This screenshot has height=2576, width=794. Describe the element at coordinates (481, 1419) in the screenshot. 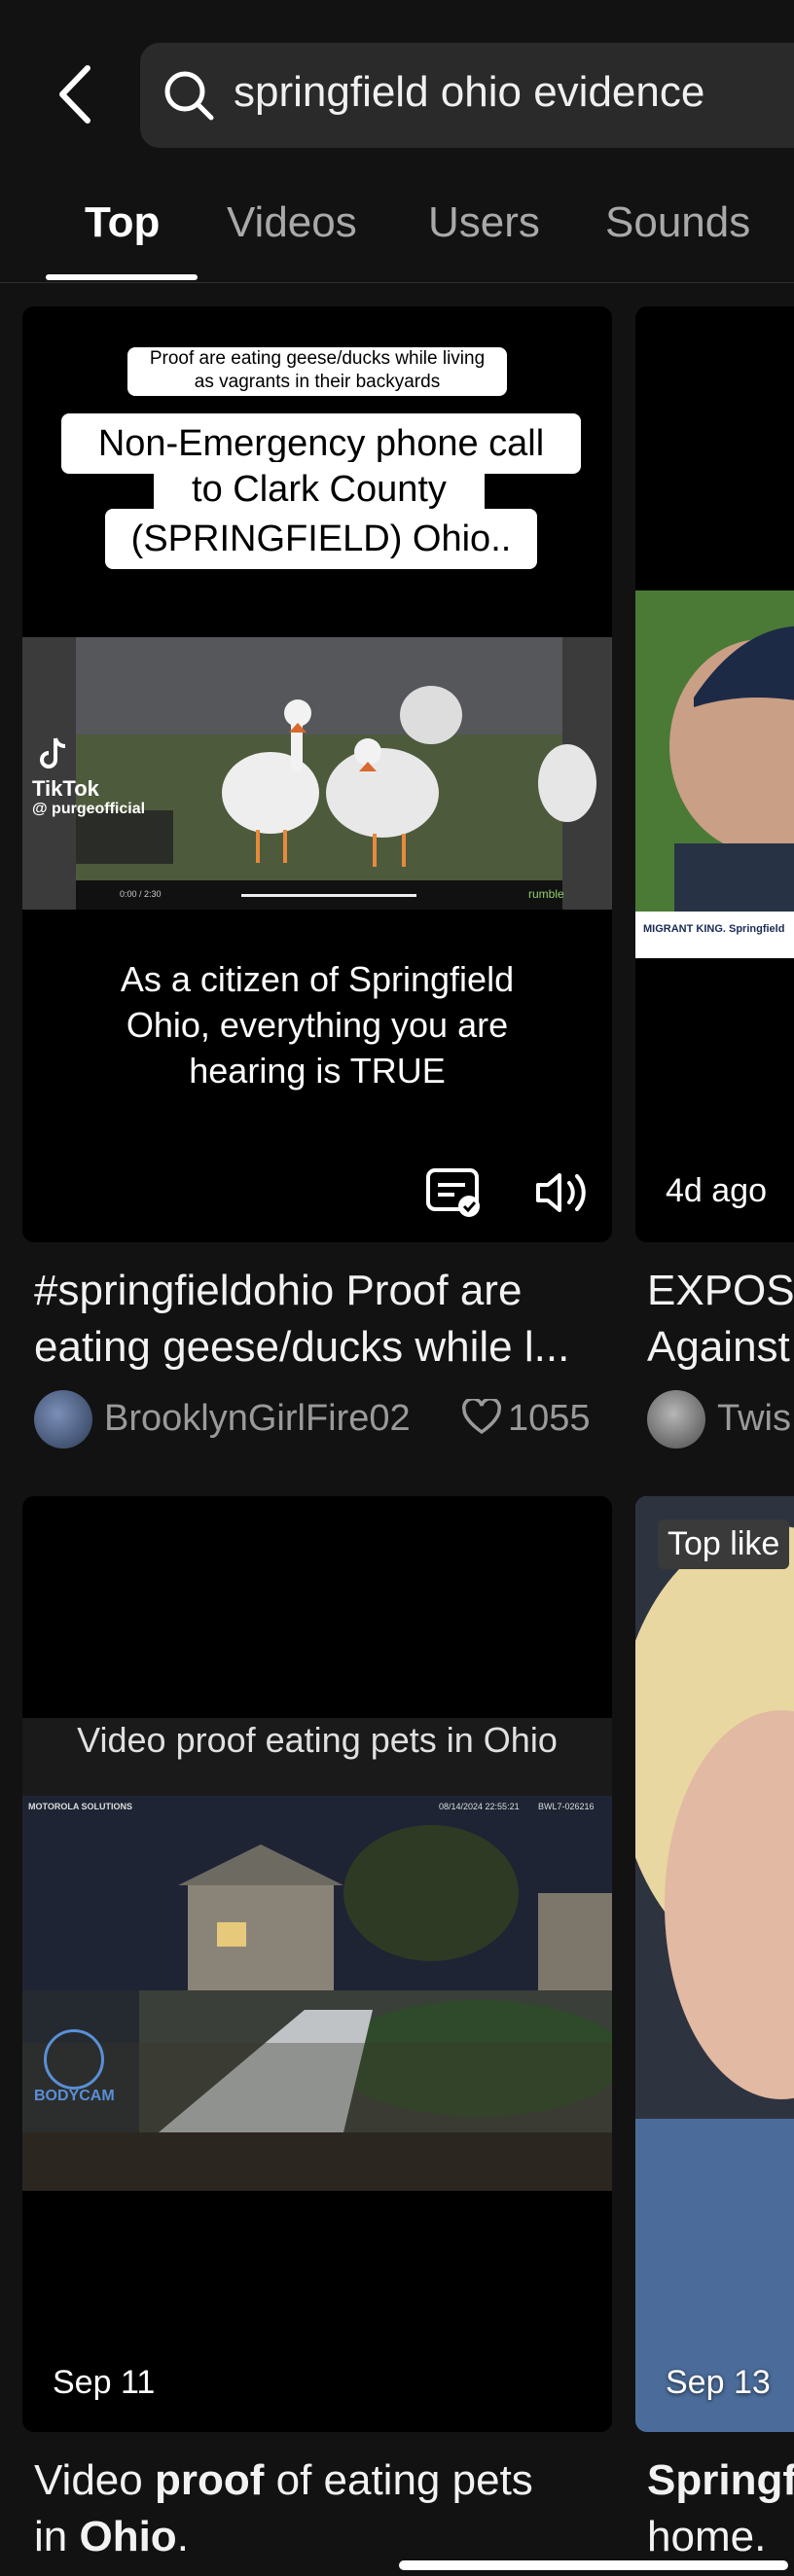

I see `heart-icon` at that location.